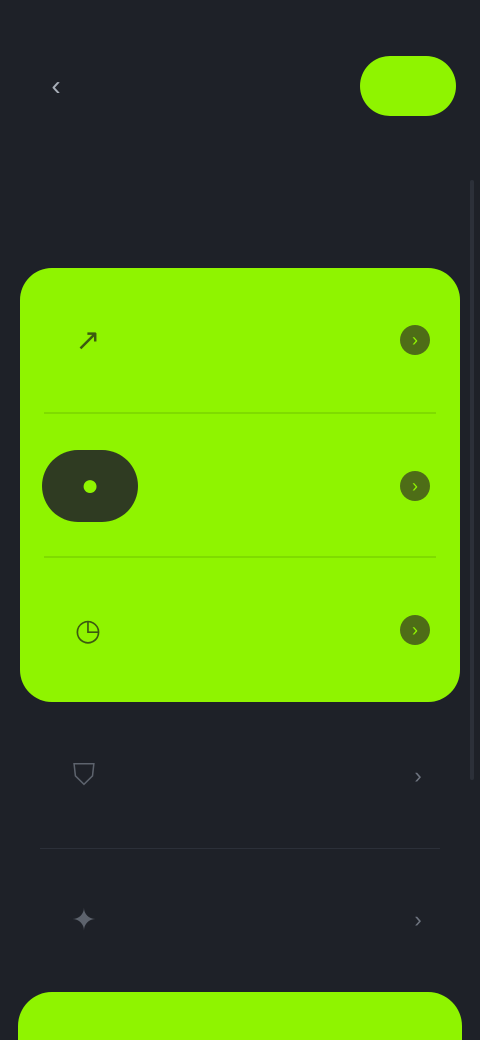 Image resolution: width=480 pixels, height=1040 pixels. Describe the element at coordinates (88, 340) in the screenshot. I see `arrow-icon: ↗` at that location.